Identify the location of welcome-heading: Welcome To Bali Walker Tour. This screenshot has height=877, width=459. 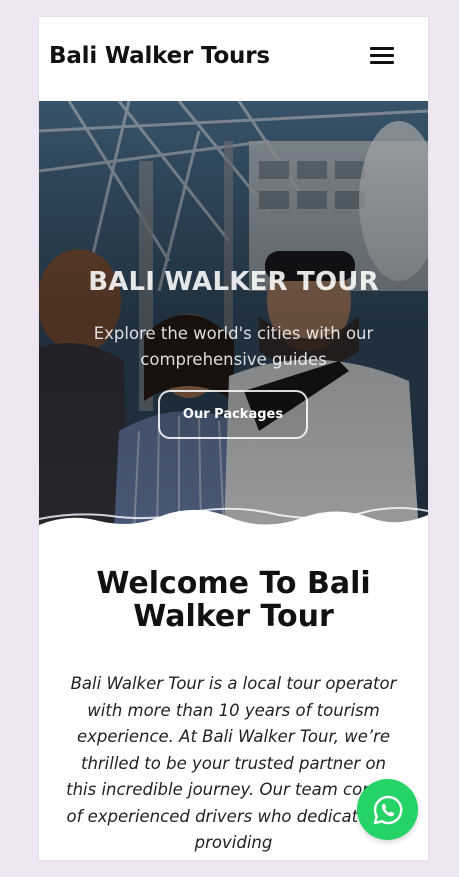
(233, 600).